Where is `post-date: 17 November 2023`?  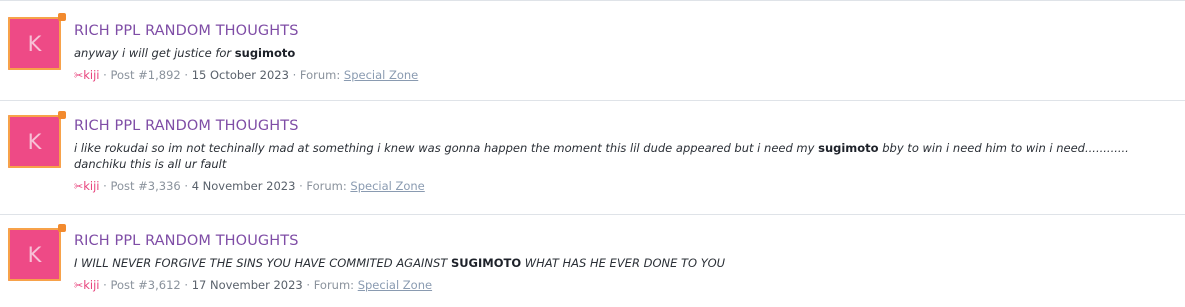
post-date: 17 November 2023 is located at coordinates (247, 285).